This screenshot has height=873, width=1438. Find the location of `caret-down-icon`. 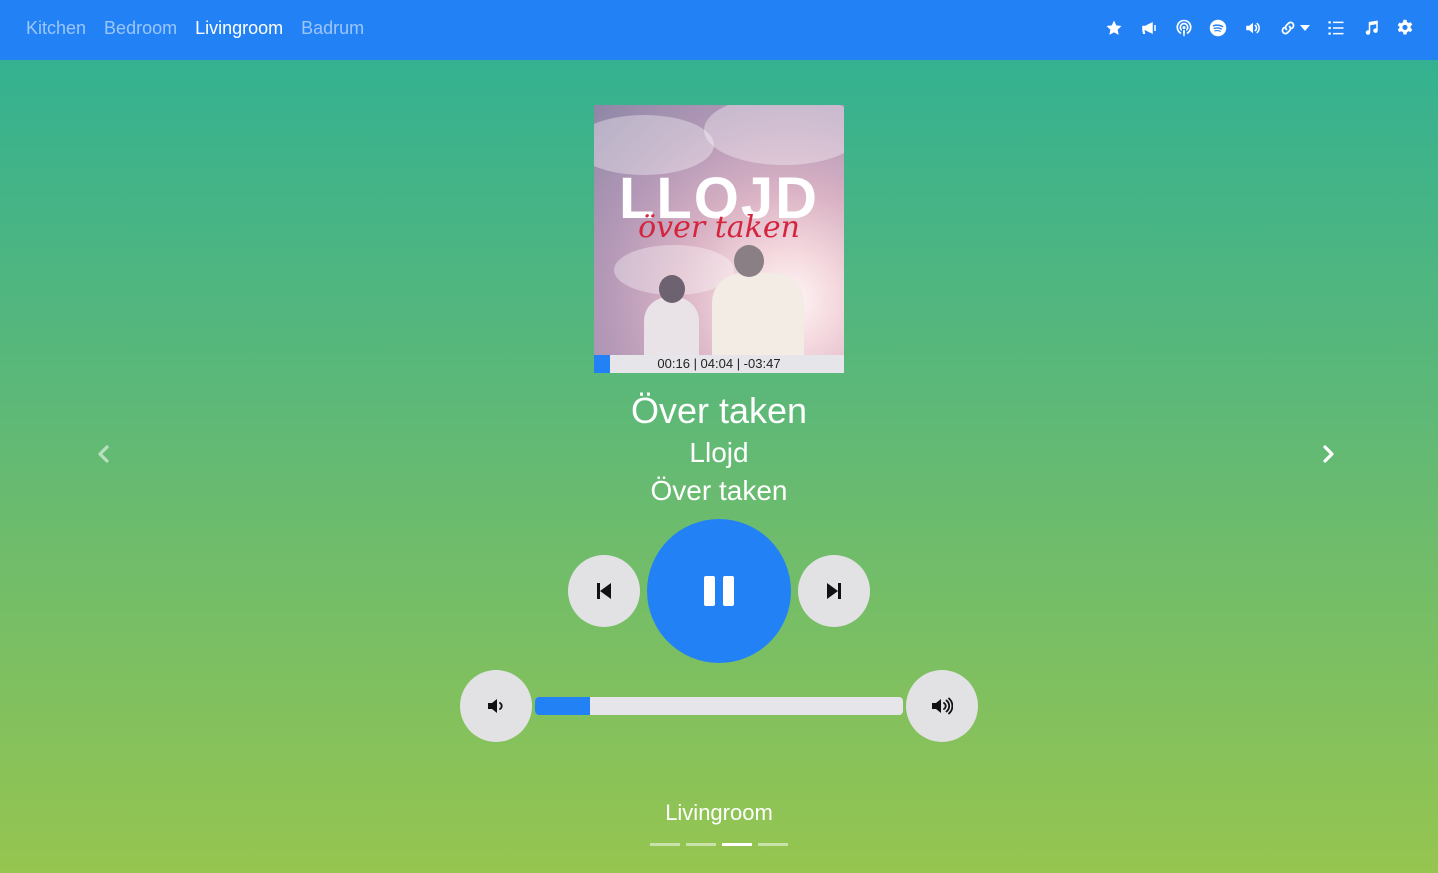

caret-down-icon is located at coordinates (1305, 28).